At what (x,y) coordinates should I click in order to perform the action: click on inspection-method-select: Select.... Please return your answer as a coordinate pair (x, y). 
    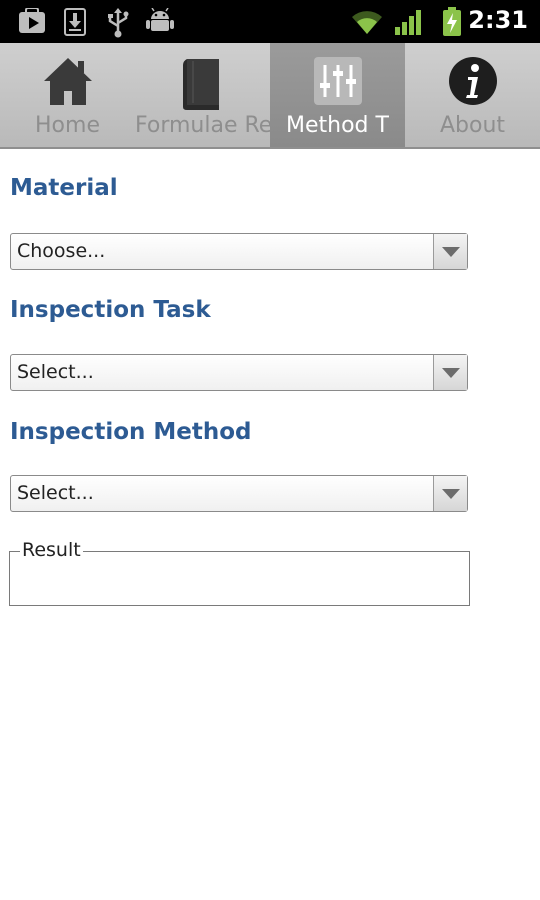
    Looking at the image, I should click on (239, 493).